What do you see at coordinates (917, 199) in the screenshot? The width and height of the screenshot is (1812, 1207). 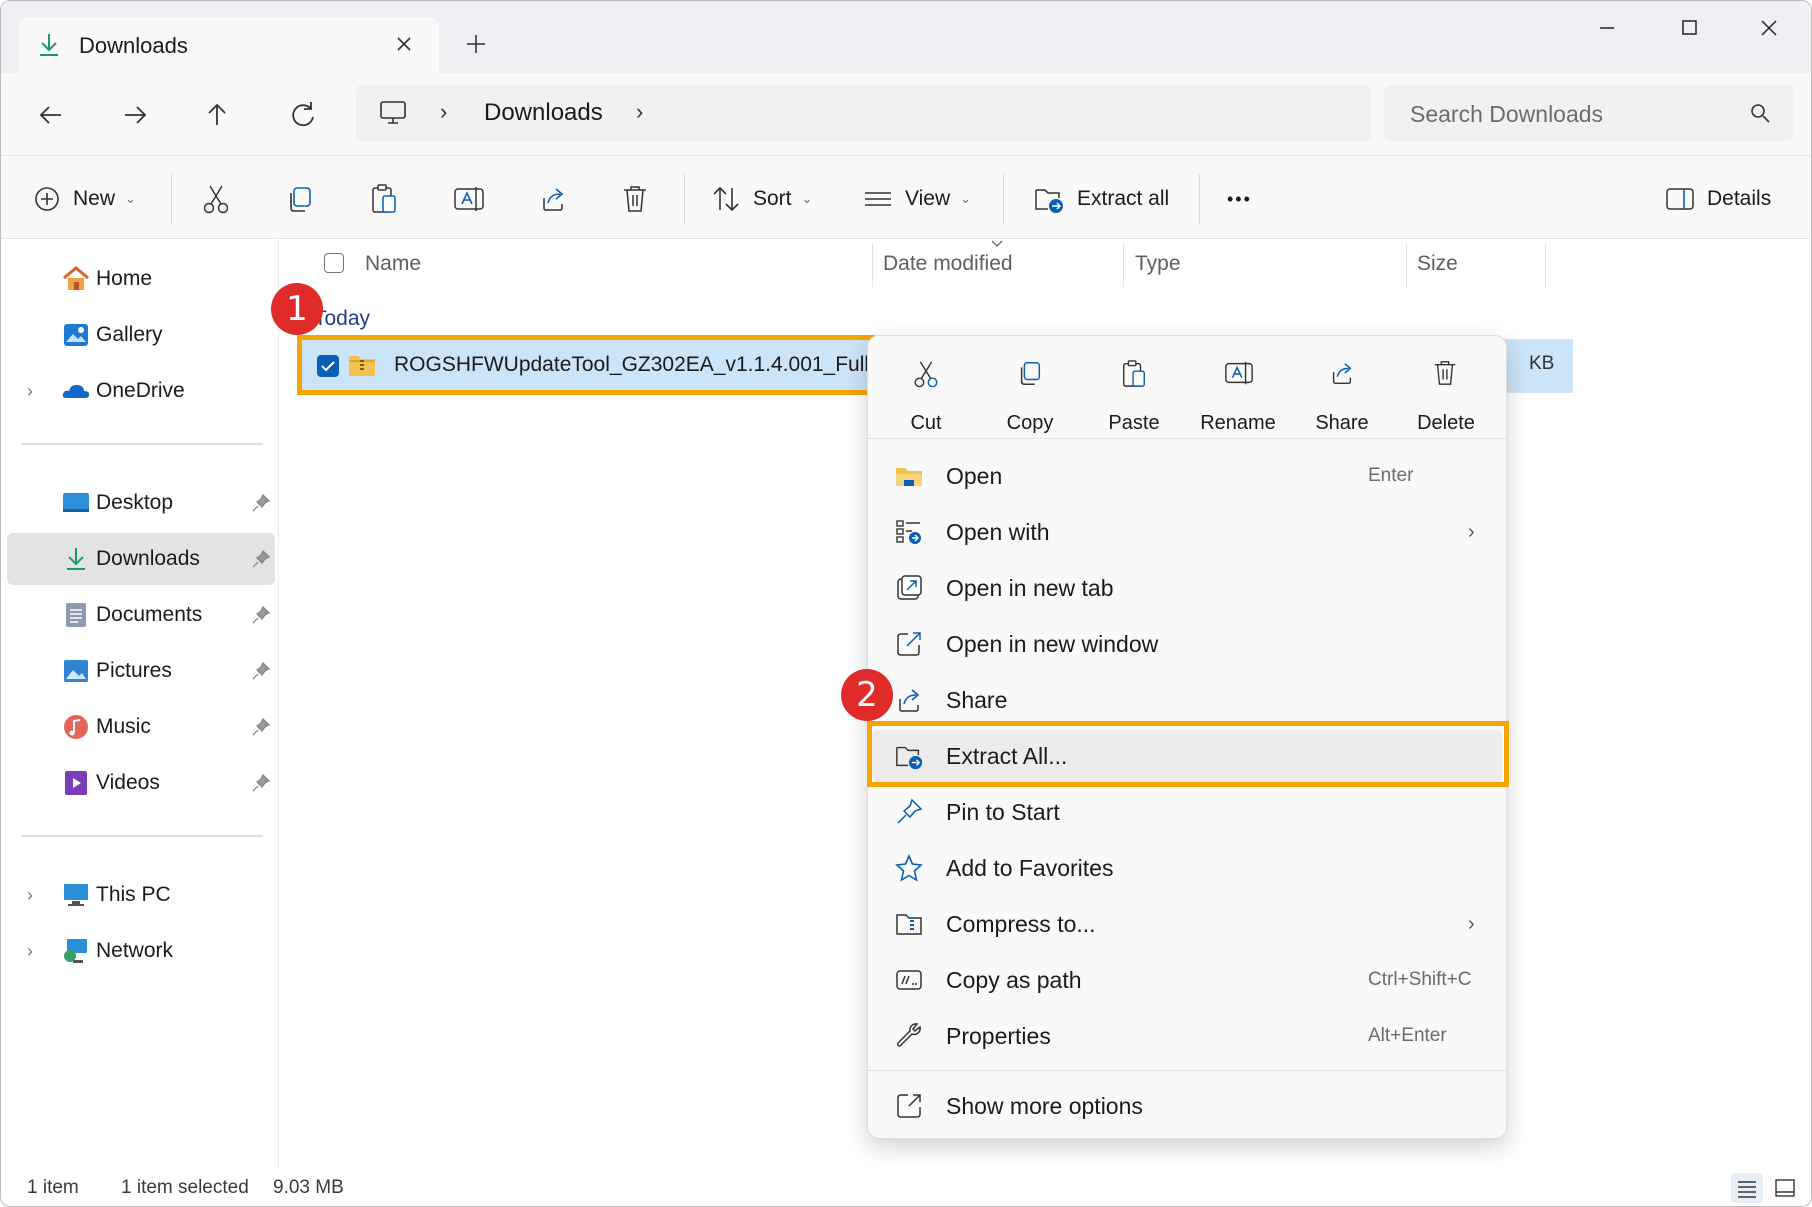 I see `view-button: View ⌄` at bounding box center [917, 199].